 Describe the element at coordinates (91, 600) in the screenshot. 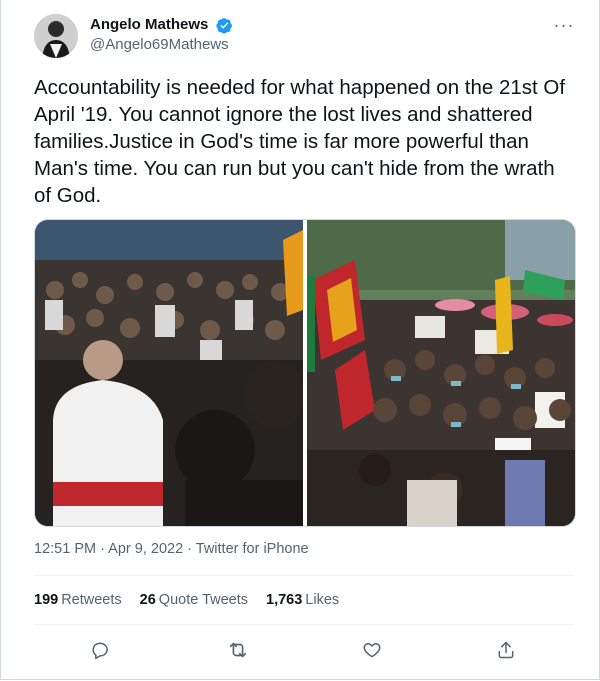

I see `retweets-label: Retweets` at that location.